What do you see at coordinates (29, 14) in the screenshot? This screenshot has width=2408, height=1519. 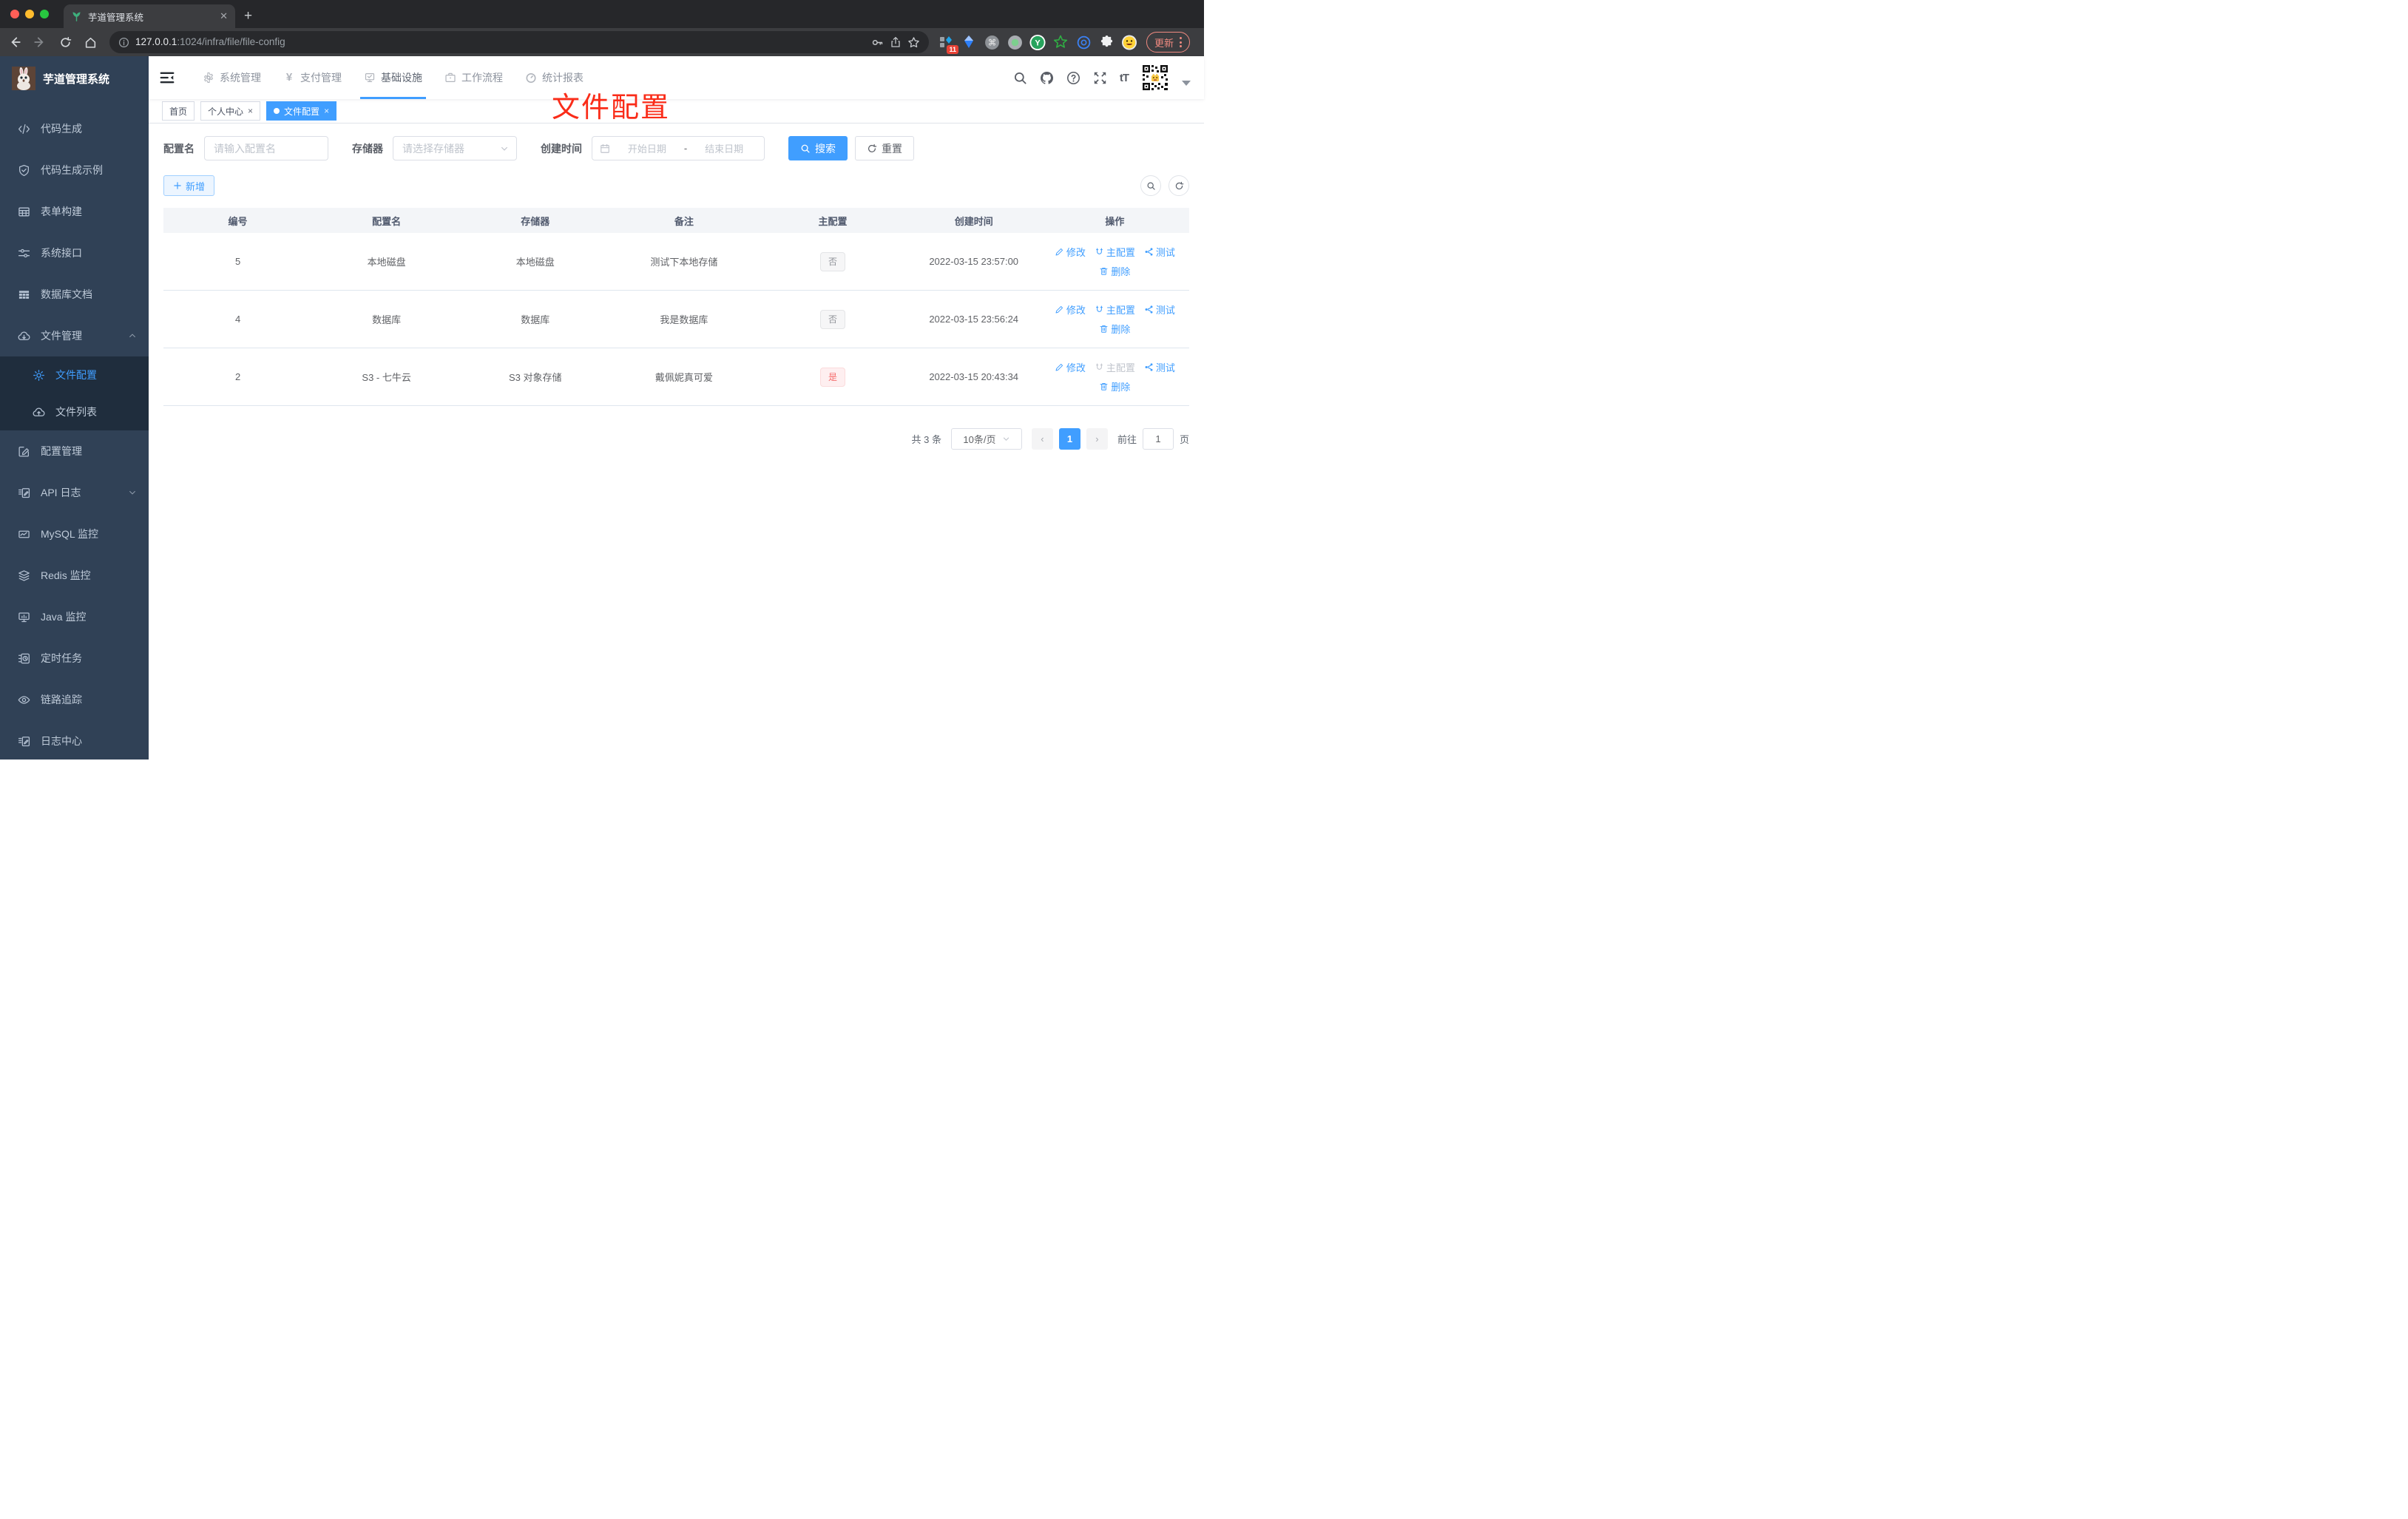 I see `minimize-window-button` at bounding box center [29, 14].